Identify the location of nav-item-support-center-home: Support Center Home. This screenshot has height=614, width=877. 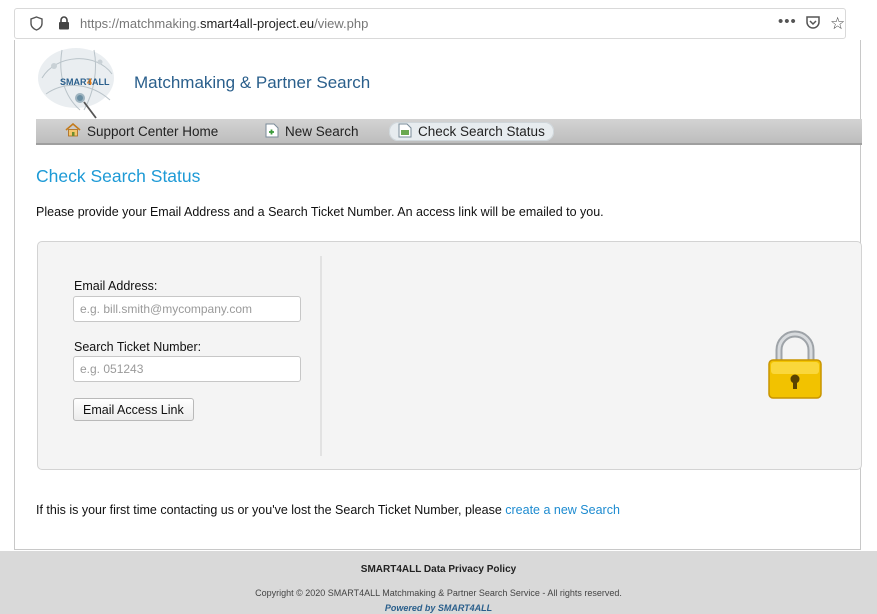
(141, 131).